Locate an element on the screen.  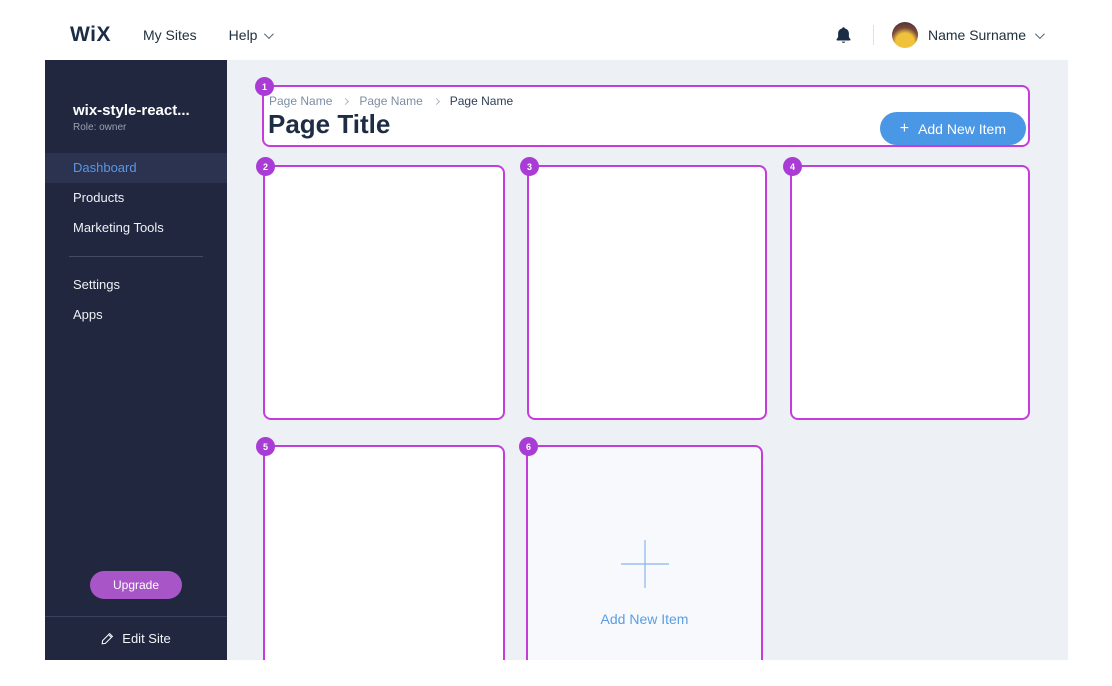
top-header: WiX My Sites Help Name Surname is located at coordinates (556, 35).